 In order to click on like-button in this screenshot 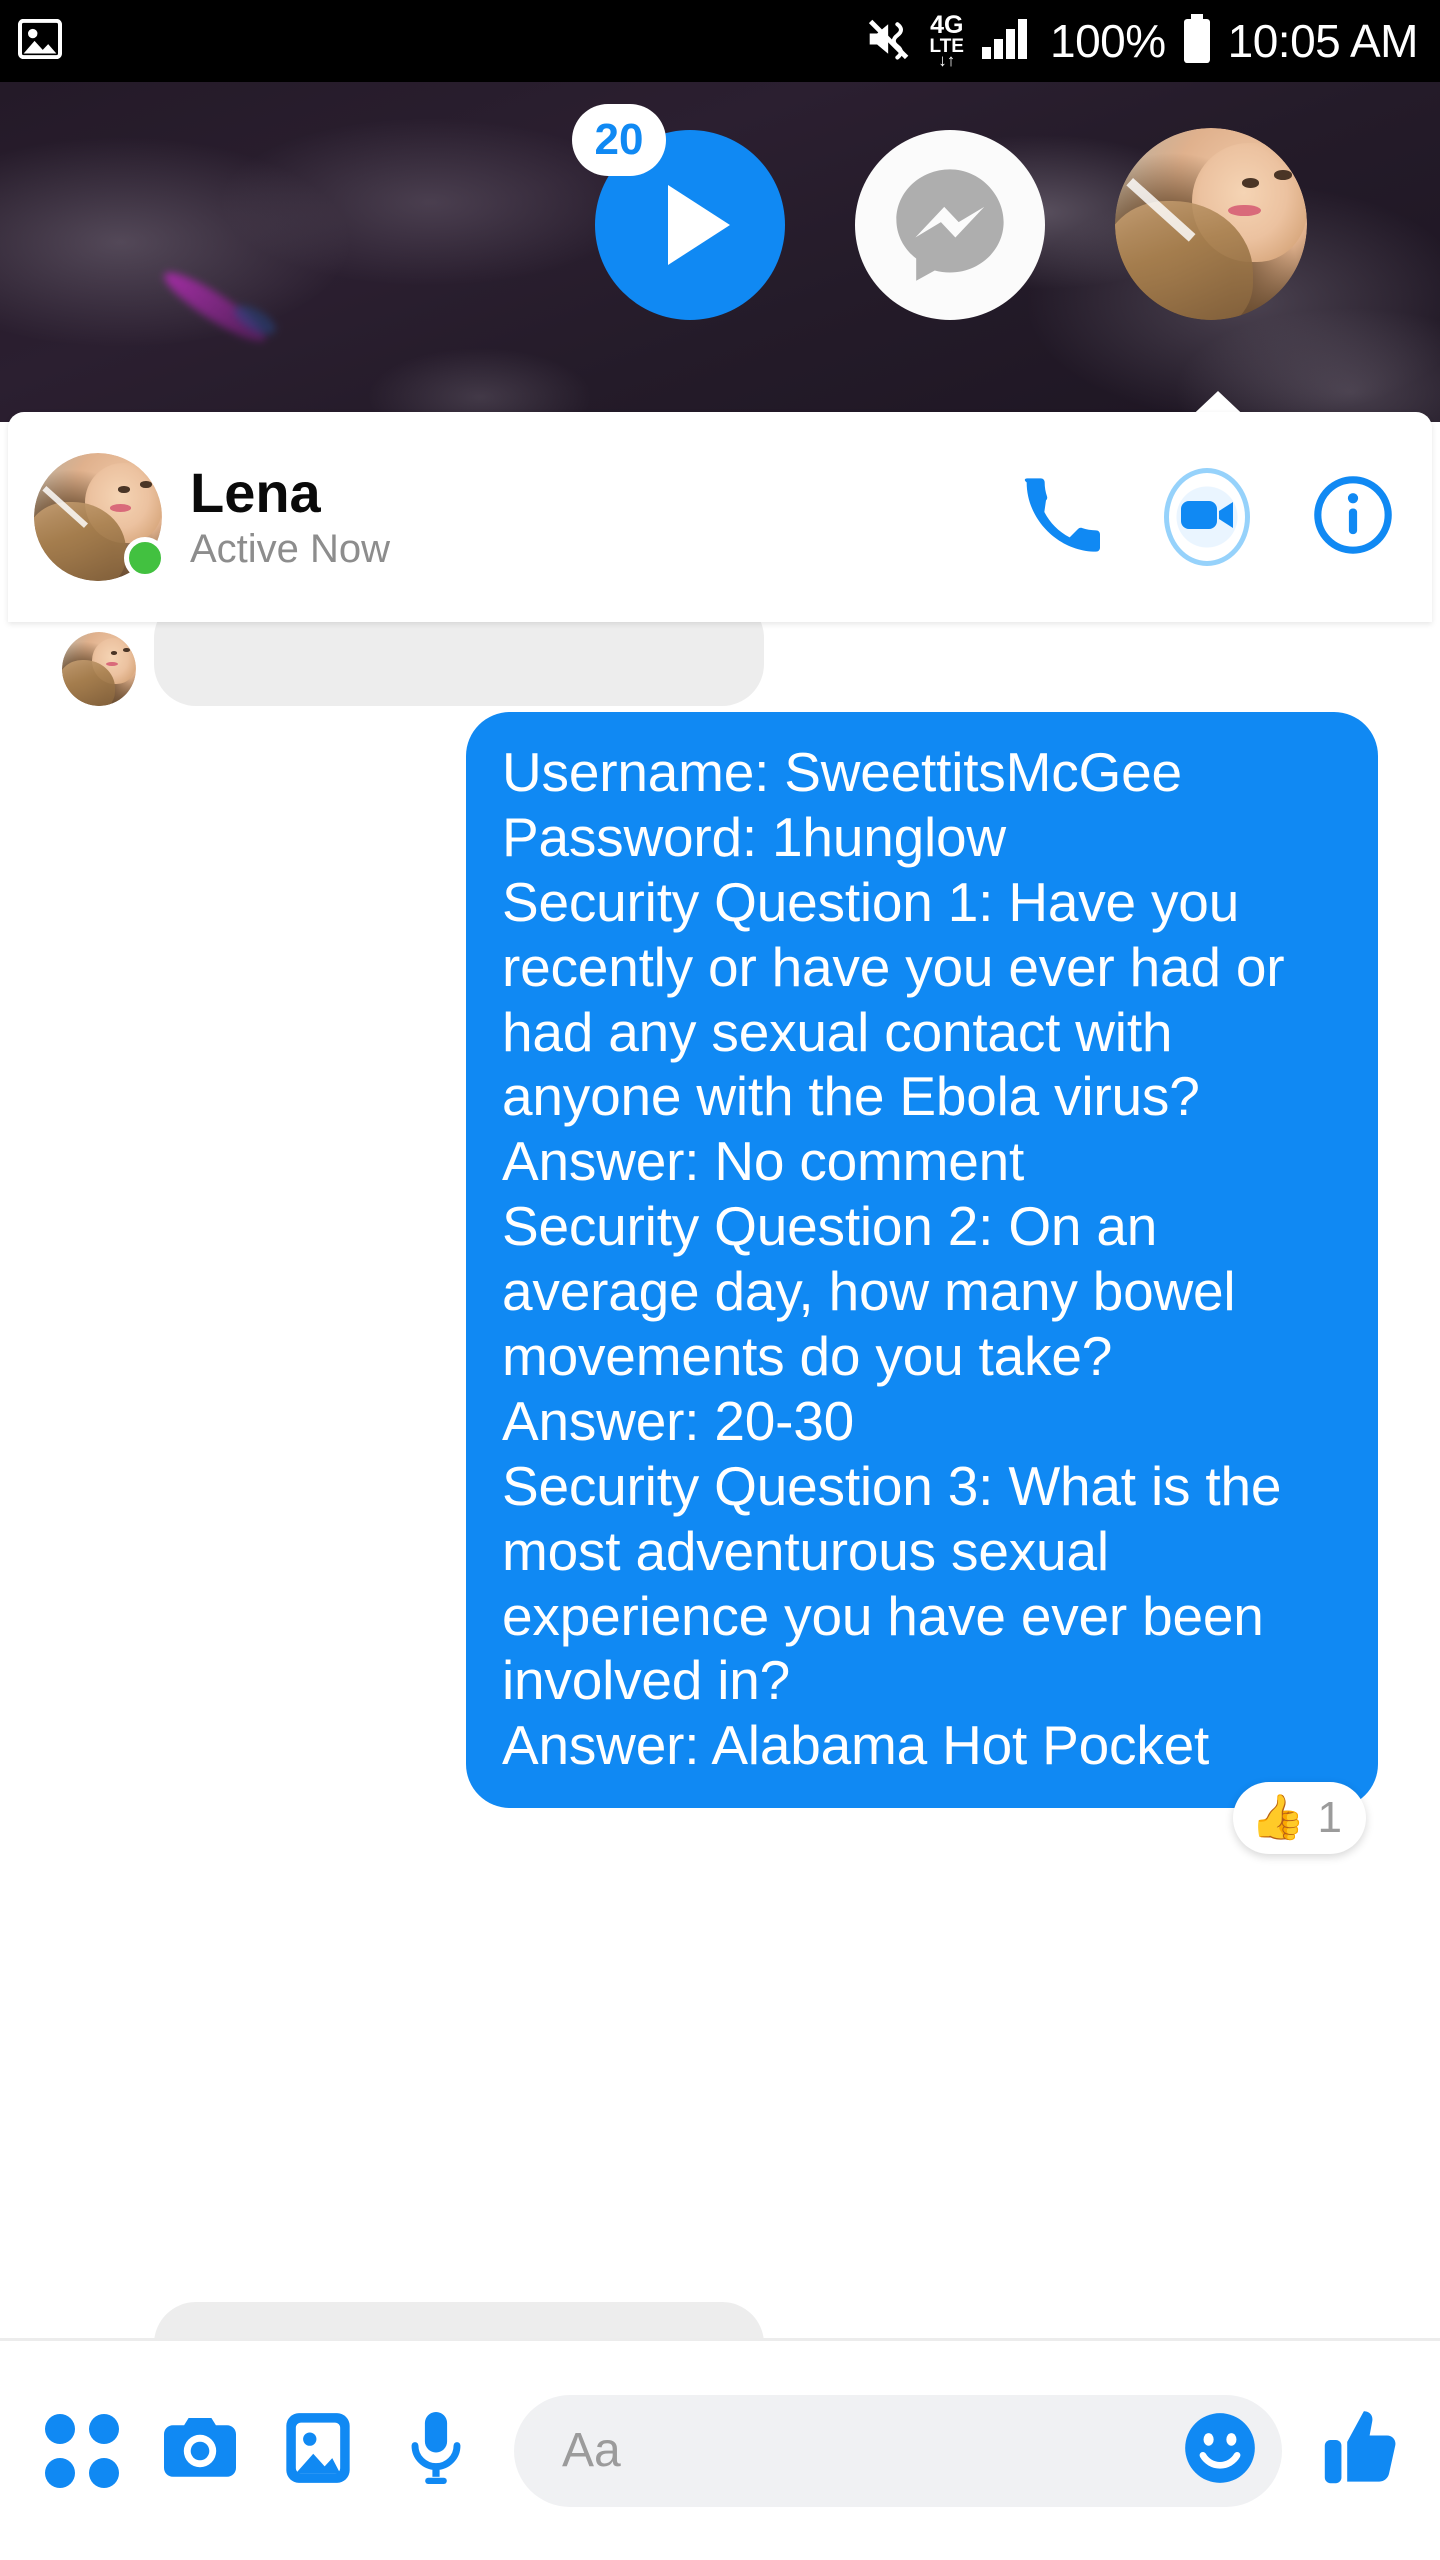, I will do `click(1360, 2451)`.